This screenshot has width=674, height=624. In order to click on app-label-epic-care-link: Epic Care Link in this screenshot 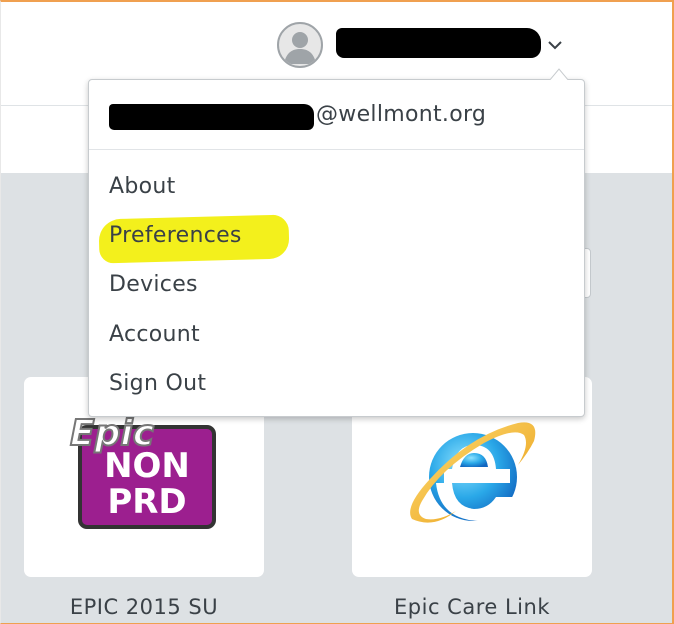, I will do `click(472, 607)`.